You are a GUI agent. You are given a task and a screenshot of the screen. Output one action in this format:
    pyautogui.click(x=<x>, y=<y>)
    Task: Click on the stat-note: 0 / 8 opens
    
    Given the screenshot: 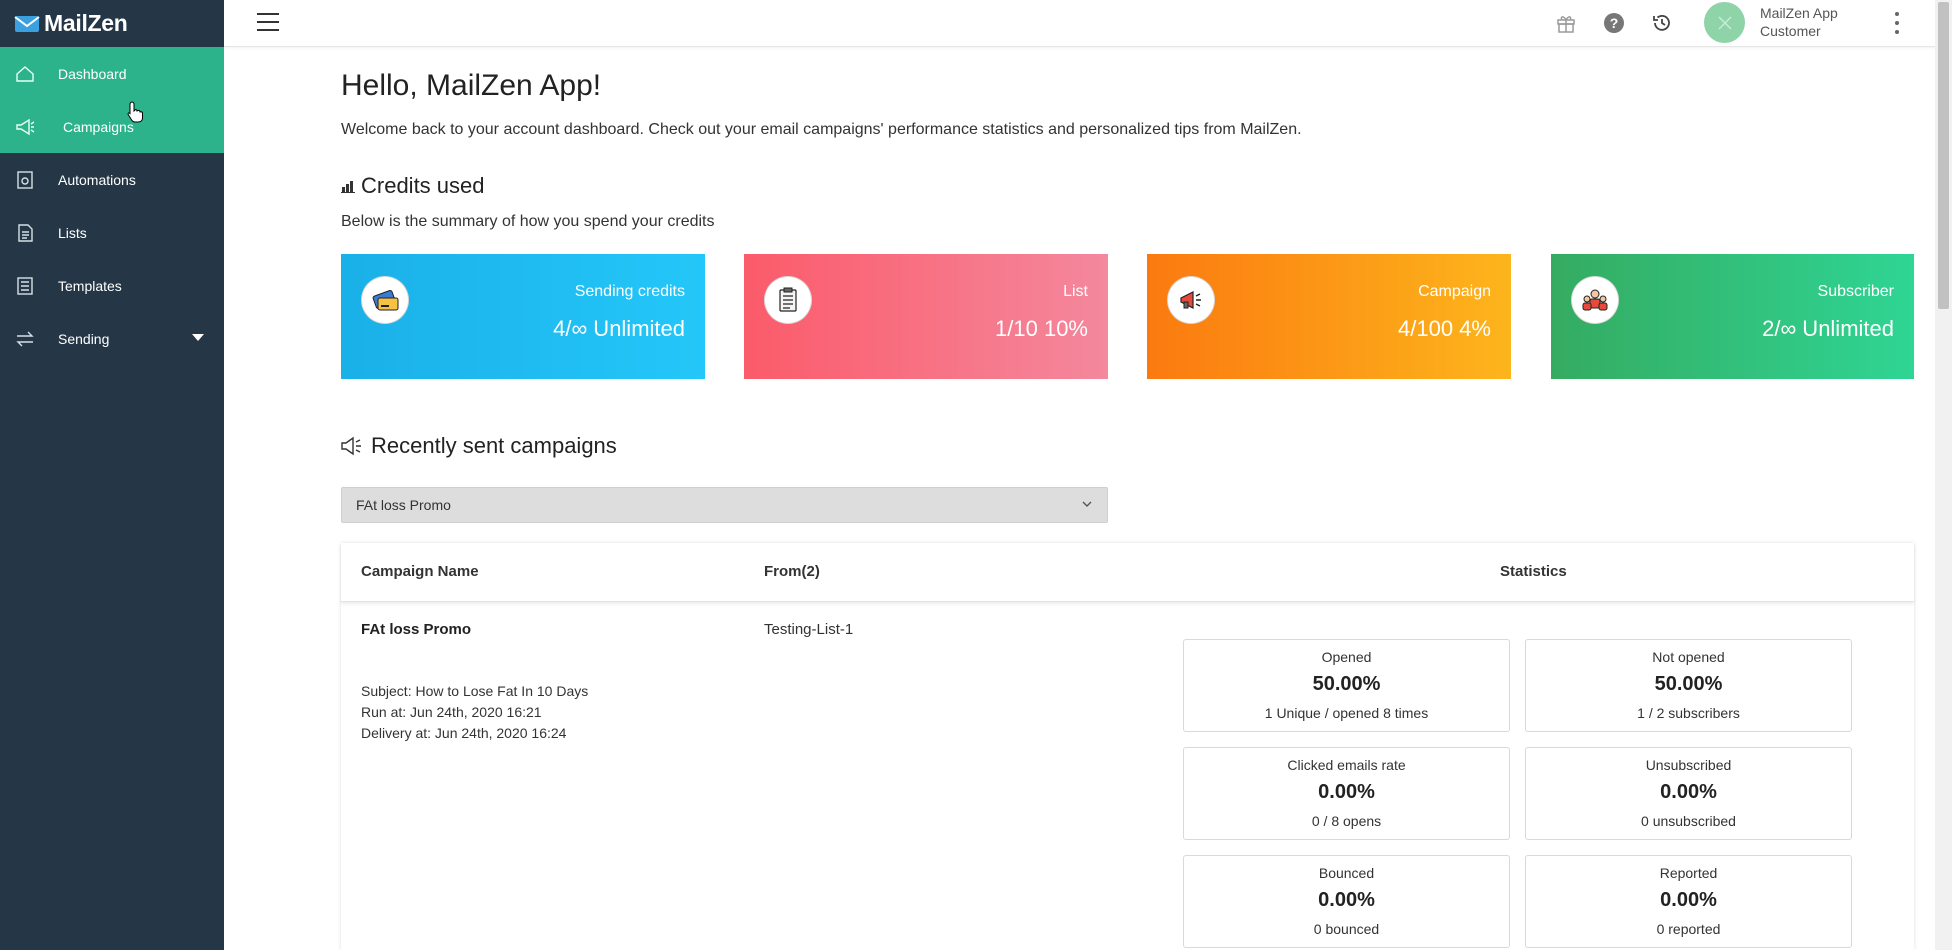 What is the action you would take?
    pyautogui.click(x=1346, y=821)
    